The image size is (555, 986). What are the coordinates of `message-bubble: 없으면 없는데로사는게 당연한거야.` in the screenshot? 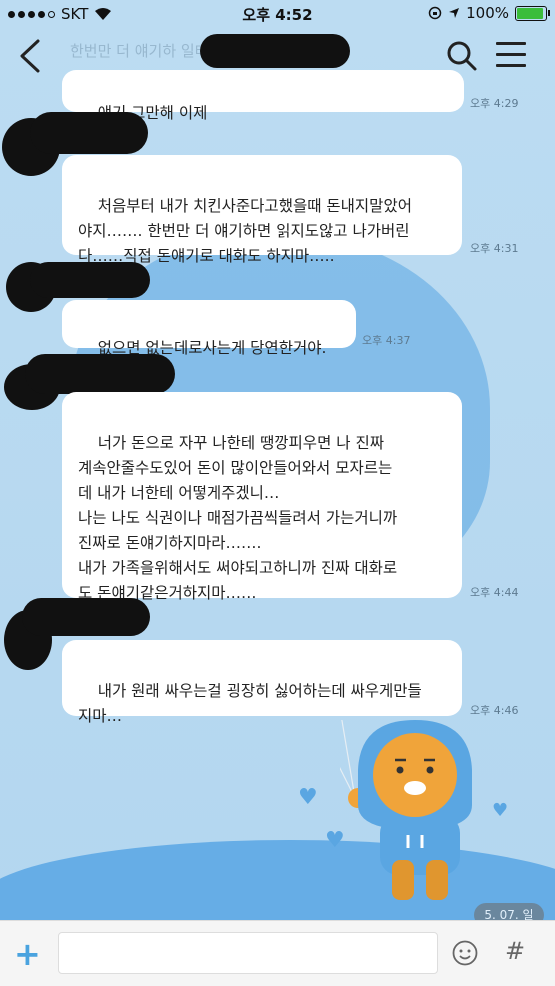 It's located at (209, 328).